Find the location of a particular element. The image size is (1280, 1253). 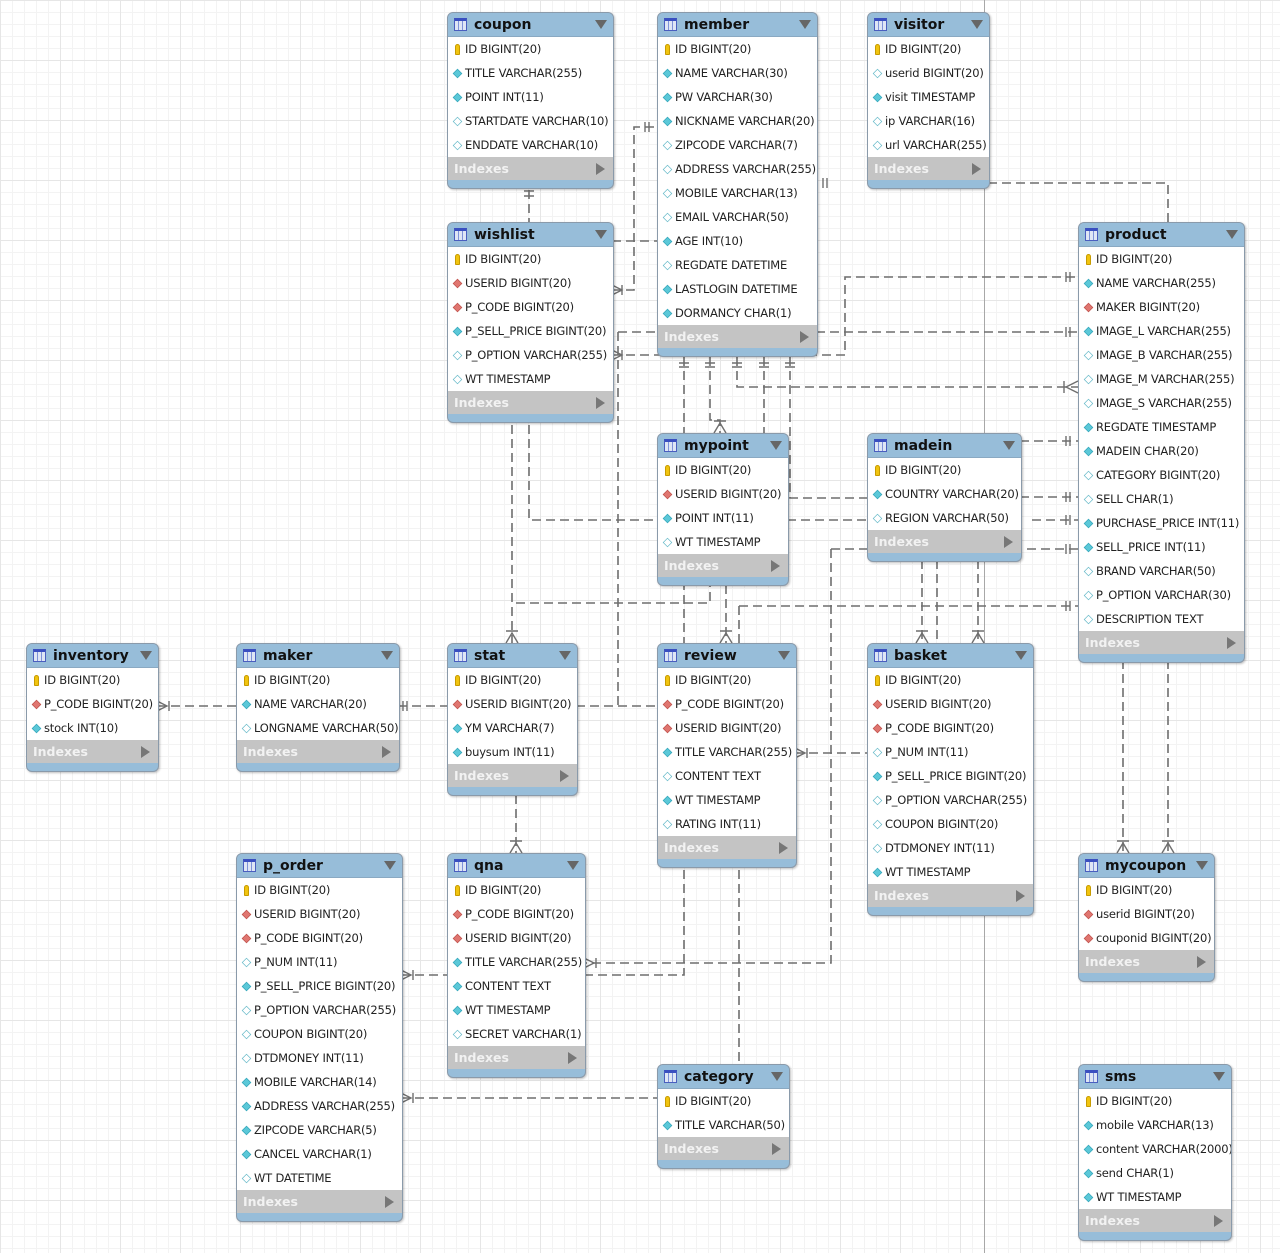

table-header: maker is located at coordinates (318, 656).